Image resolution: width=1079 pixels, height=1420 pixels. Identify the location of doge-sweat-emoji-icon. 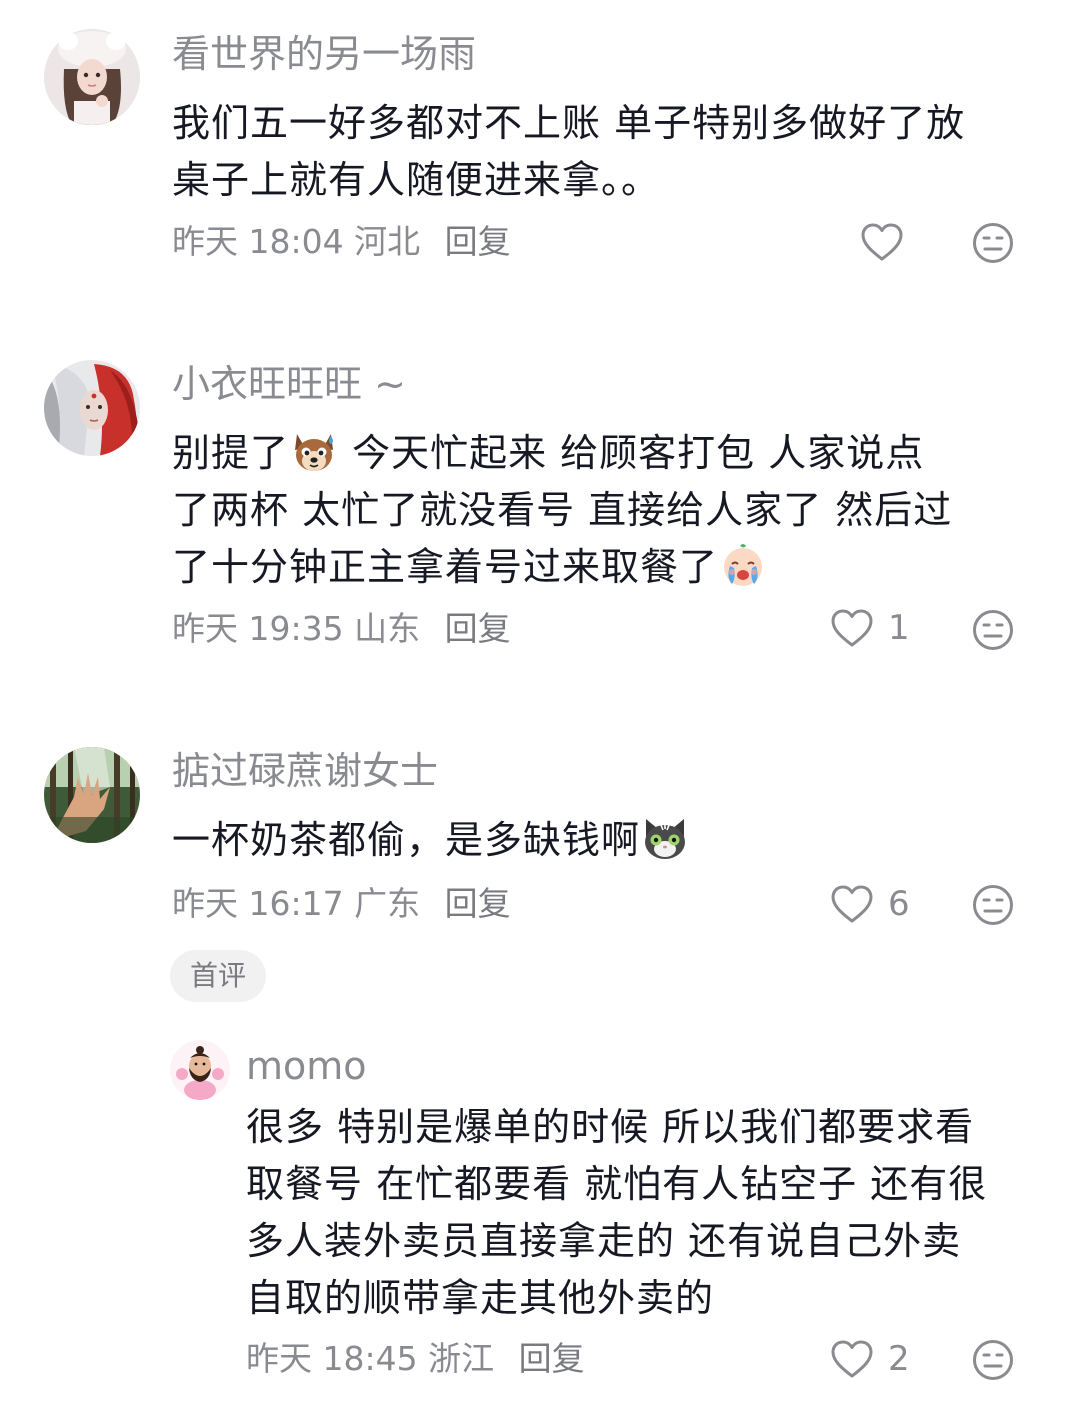
(314, 451).